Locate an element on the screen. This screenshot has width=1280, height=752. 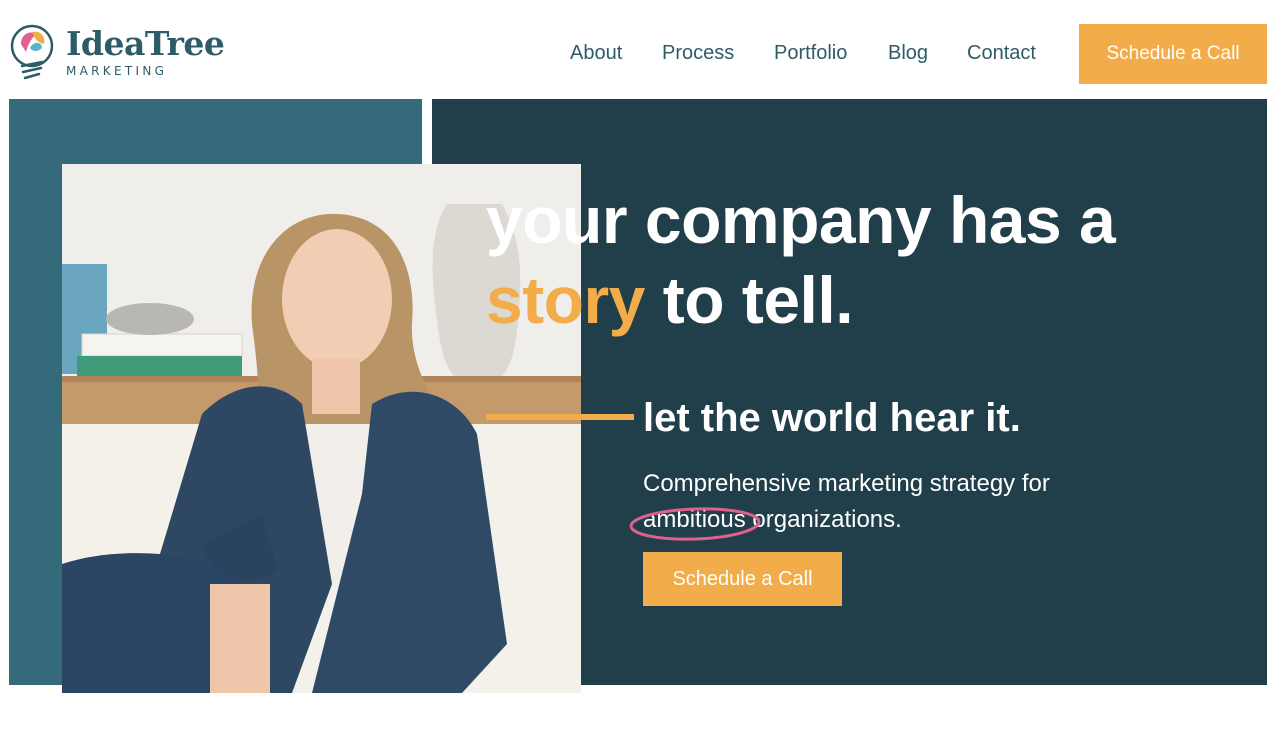
headline-accent-word: story is located at coordinates (565, 300).